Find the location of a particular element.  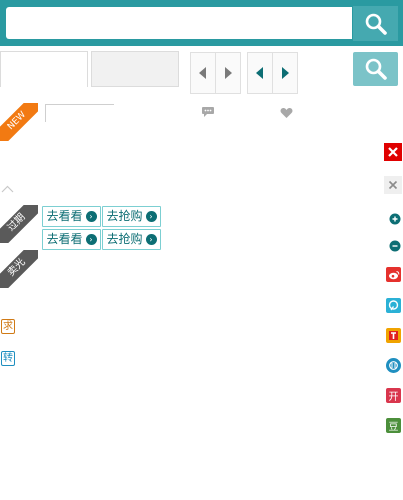

minus-icon is located at coordinates (394, 246).